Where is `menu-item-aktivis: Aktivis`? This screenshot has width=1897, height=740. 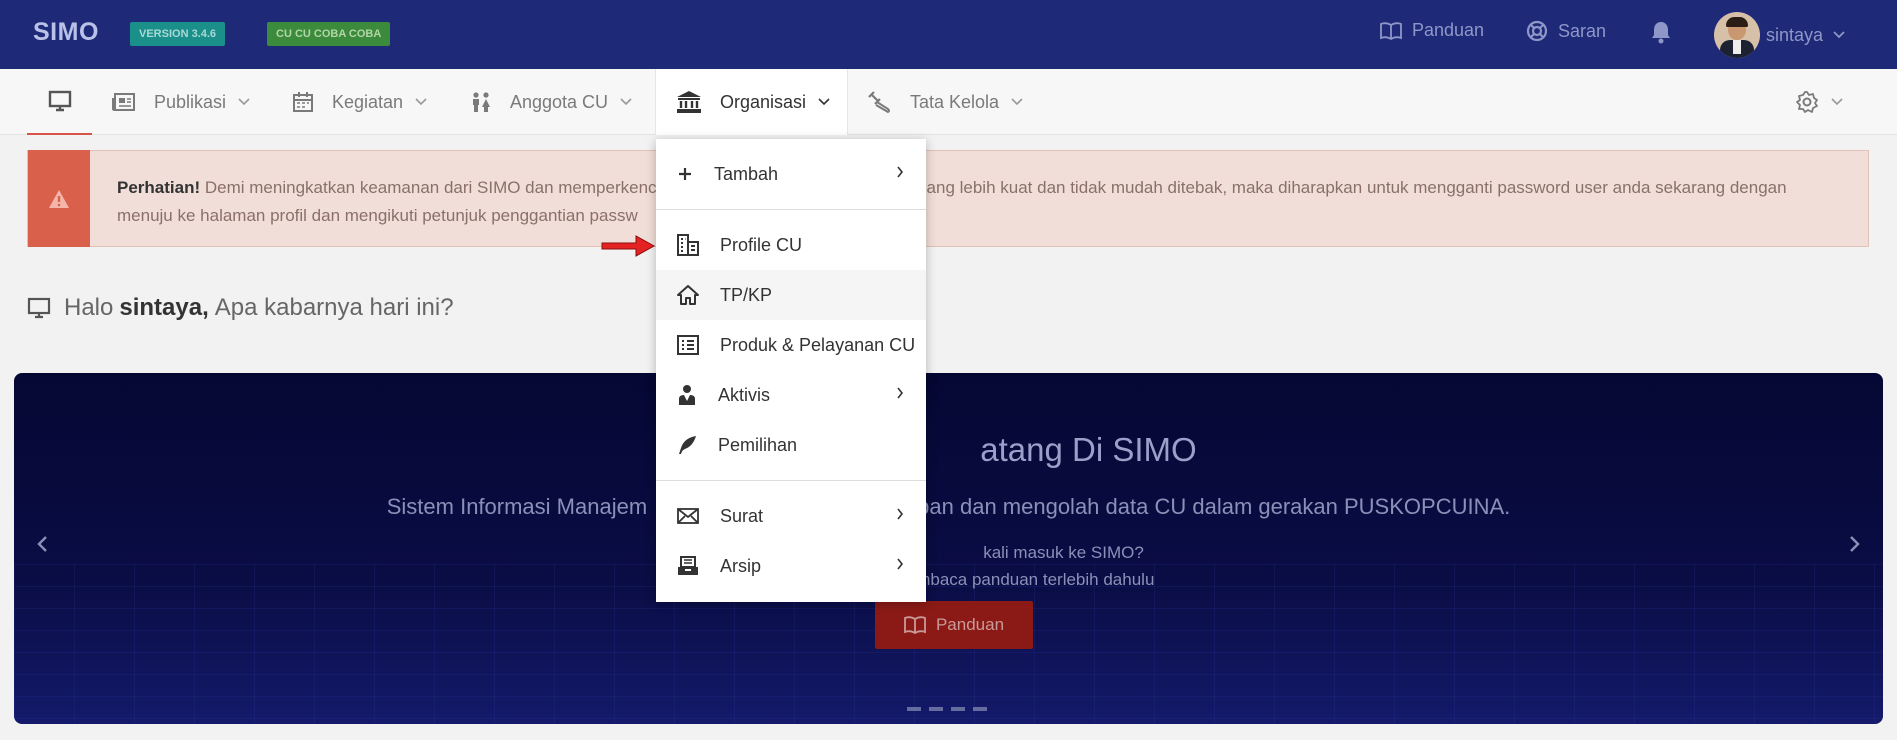 menu-item-aktivis: Aktivis is located at coordinates (791, 395).